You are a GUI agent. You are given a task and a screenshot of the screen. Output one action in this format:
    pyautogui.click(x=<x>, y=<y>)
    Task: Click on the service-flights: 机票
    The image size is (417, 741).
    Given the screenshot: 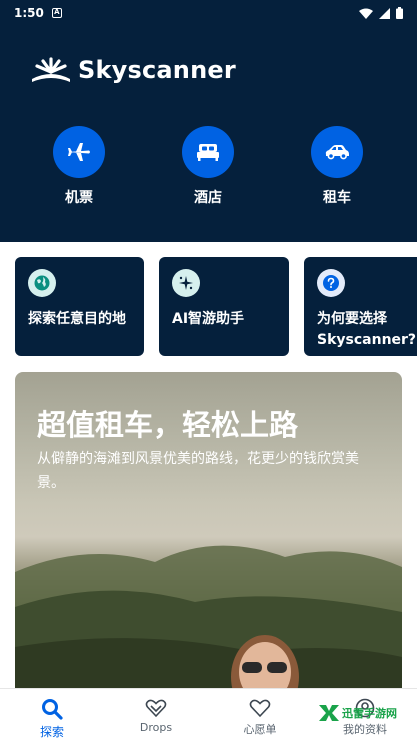 What is the action you would take?
    pyautogui.click(x=79, y=166)
    